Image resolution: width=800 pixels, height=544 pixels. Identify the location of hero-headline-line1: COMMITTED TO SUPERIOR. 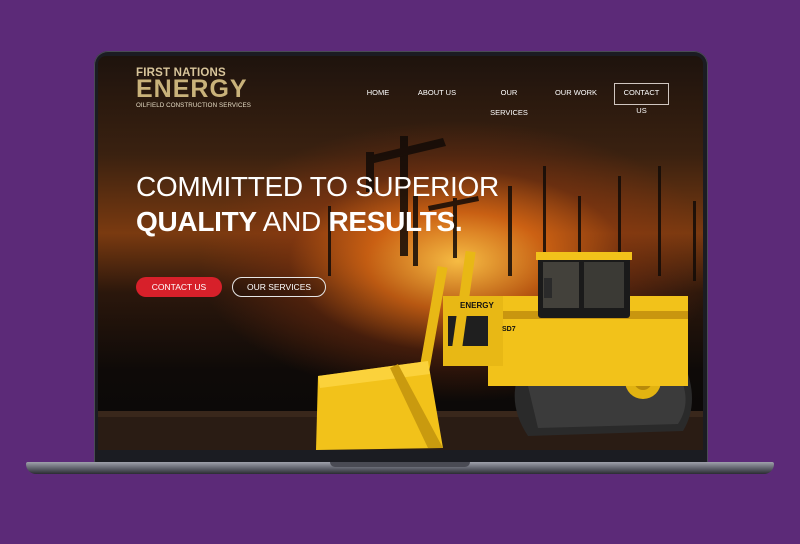
(317, 186).